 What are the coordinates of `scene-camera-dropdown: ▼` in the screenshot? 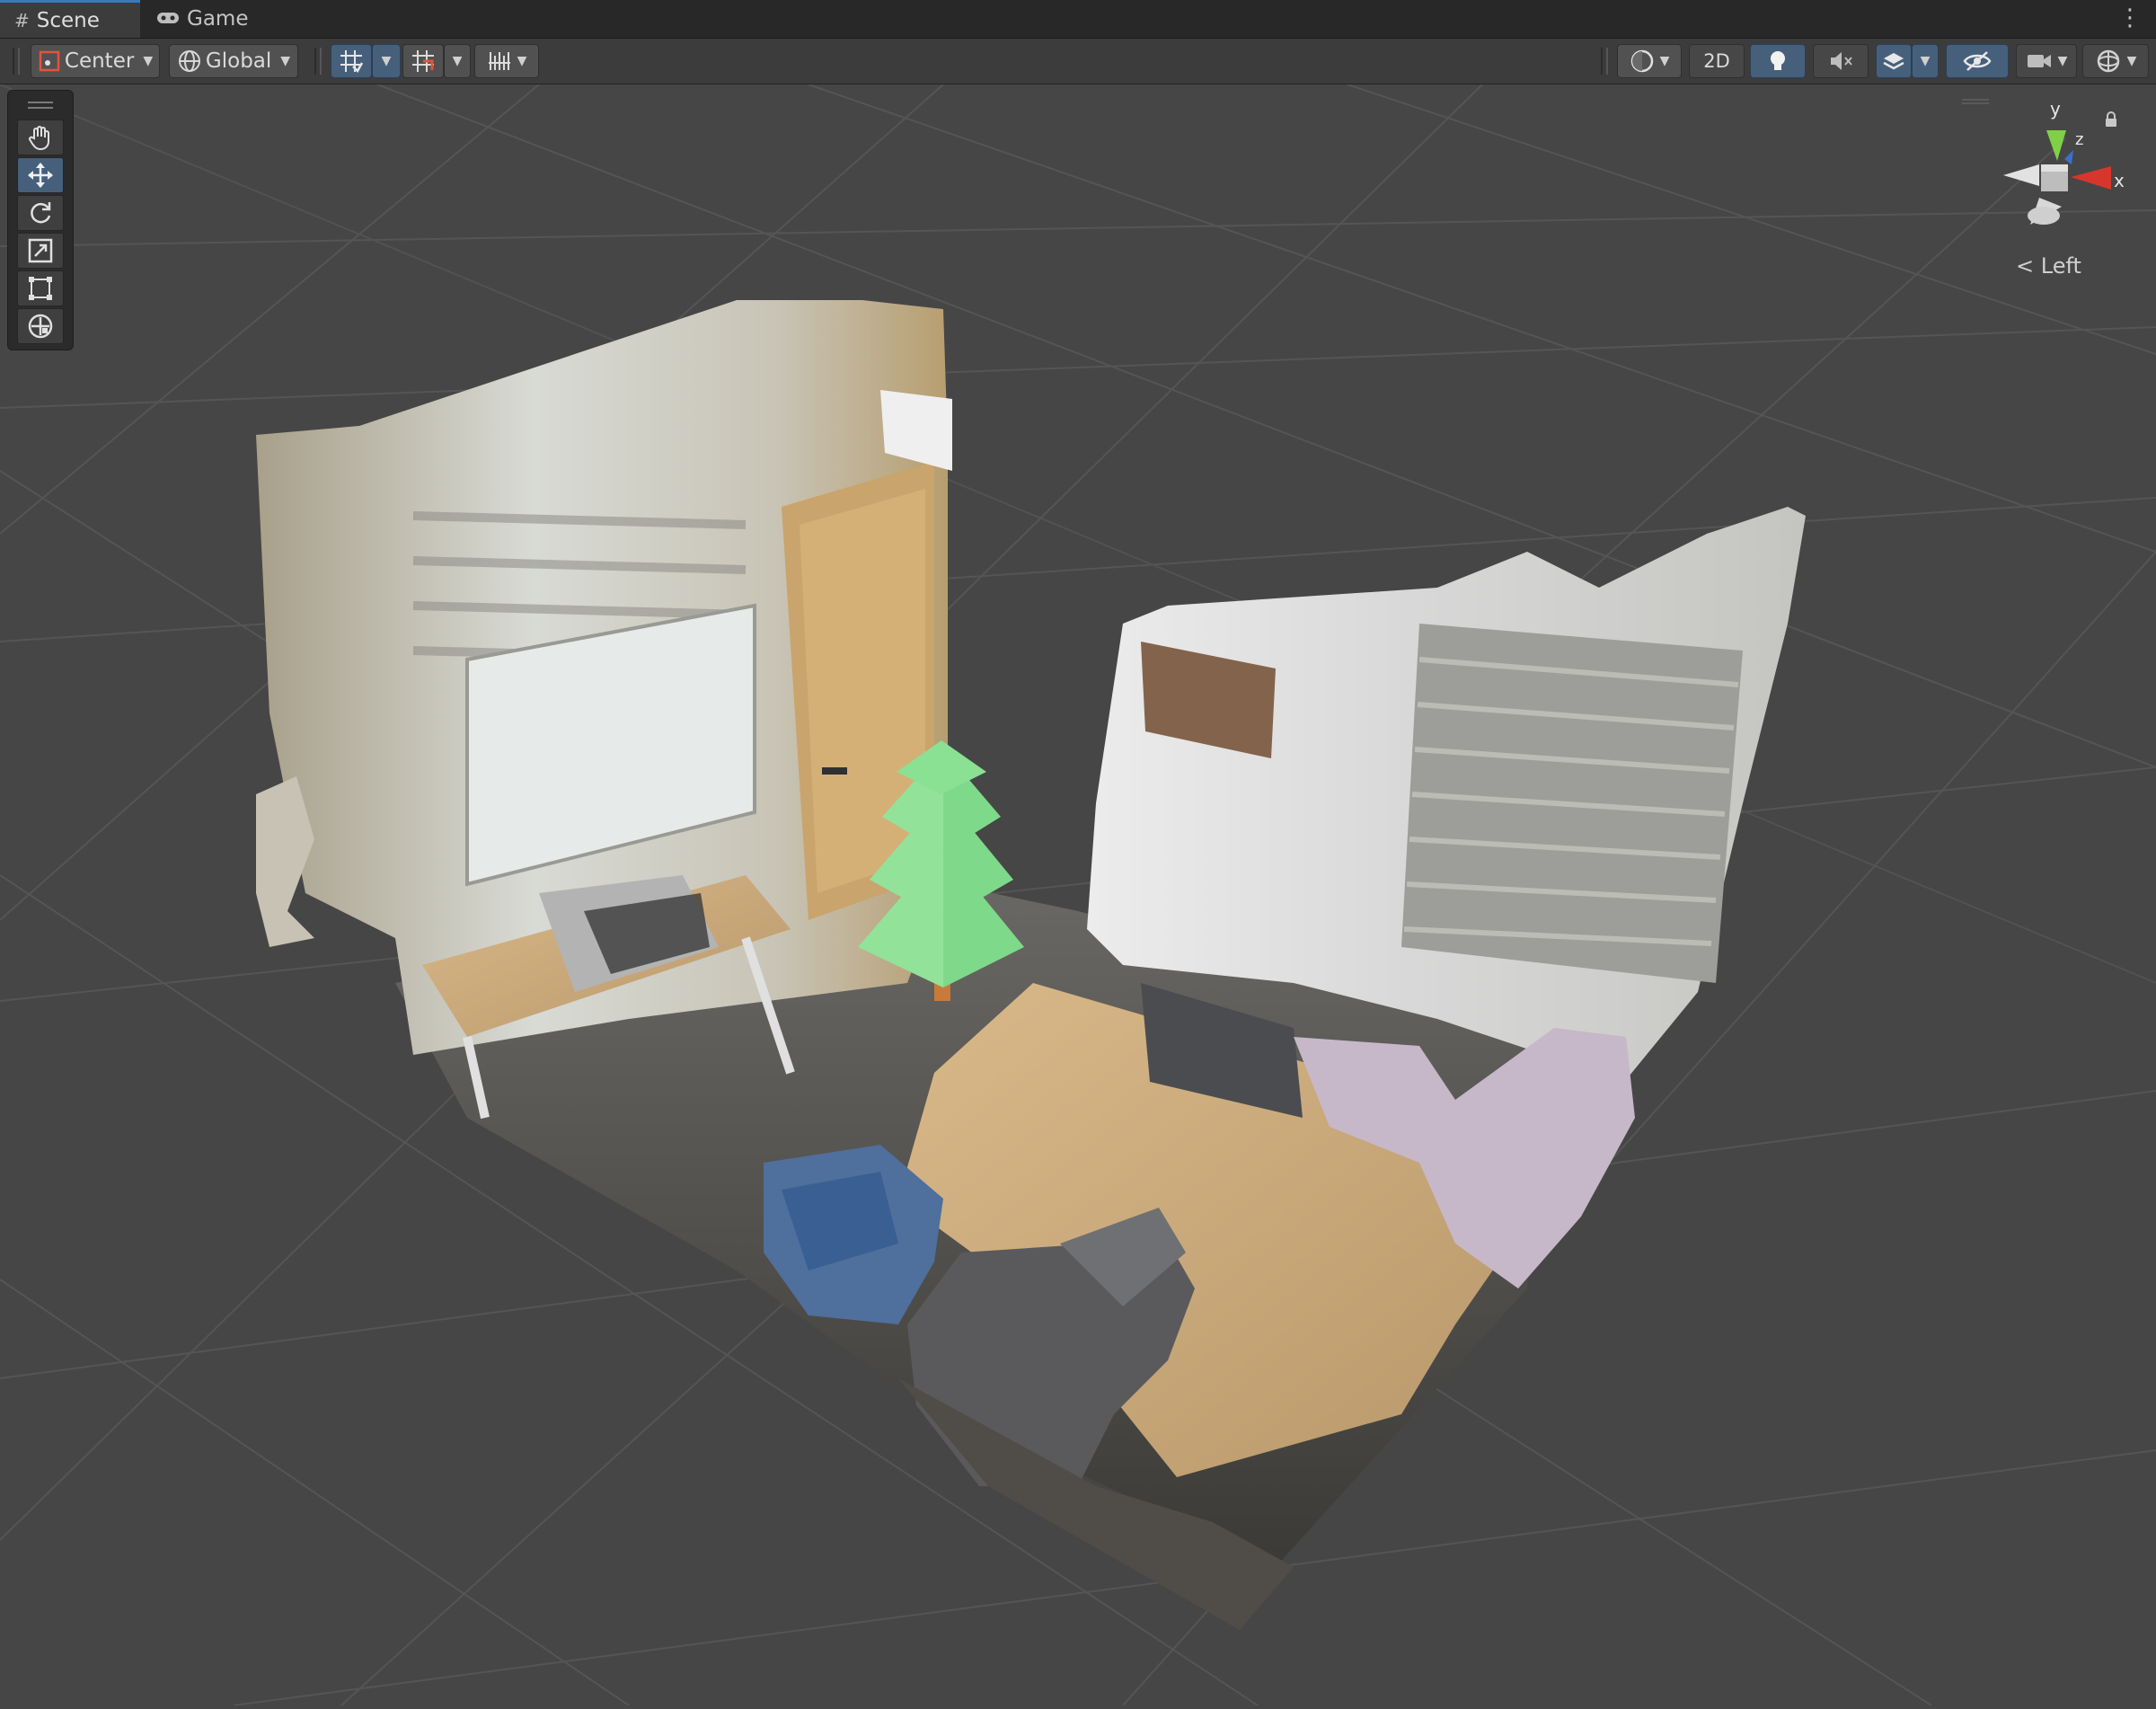 It's located at (2047, 61).